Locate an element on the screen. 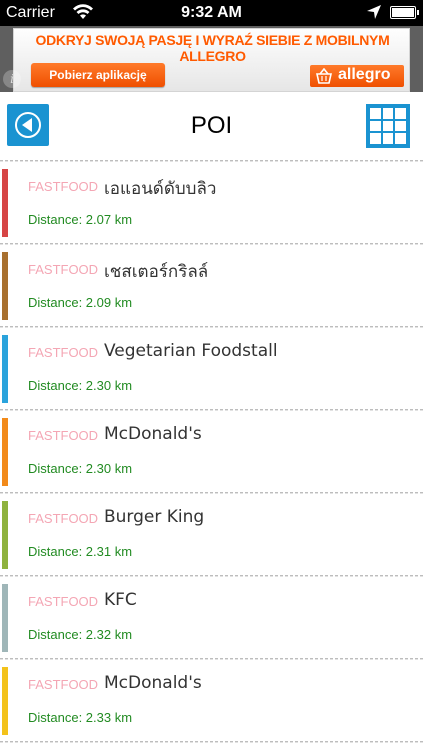 The width and height of the screenshot is (423, 750). grid-view-button is located at coordinates (388, 126).